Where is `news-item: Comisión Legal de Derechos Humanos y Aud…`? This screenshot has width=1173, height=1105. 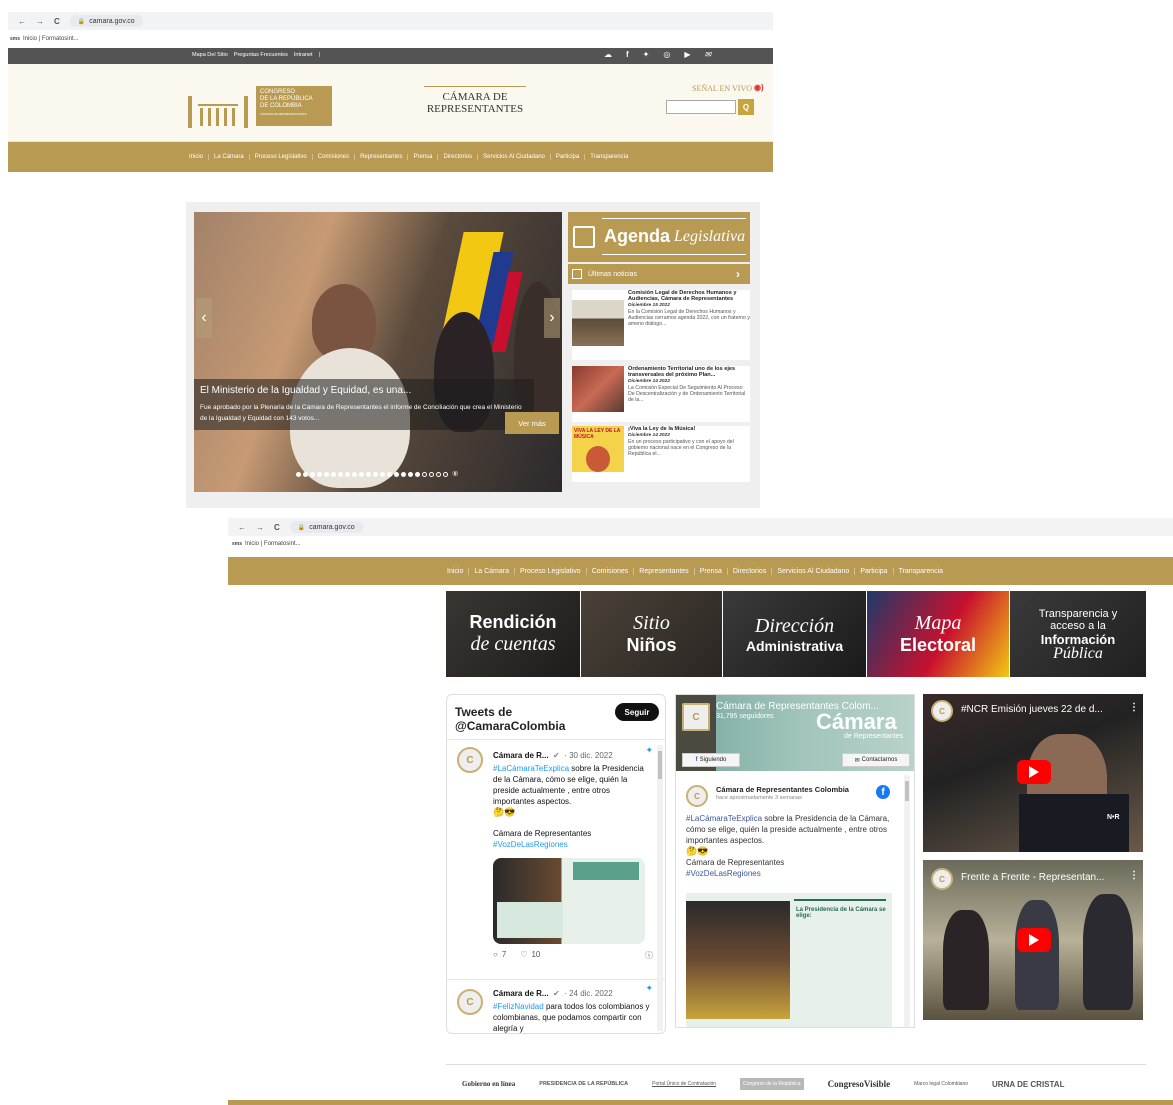
news-item: Comisión Legal de Derechos Humanos y Aud… is located at coordinates (661, 325).